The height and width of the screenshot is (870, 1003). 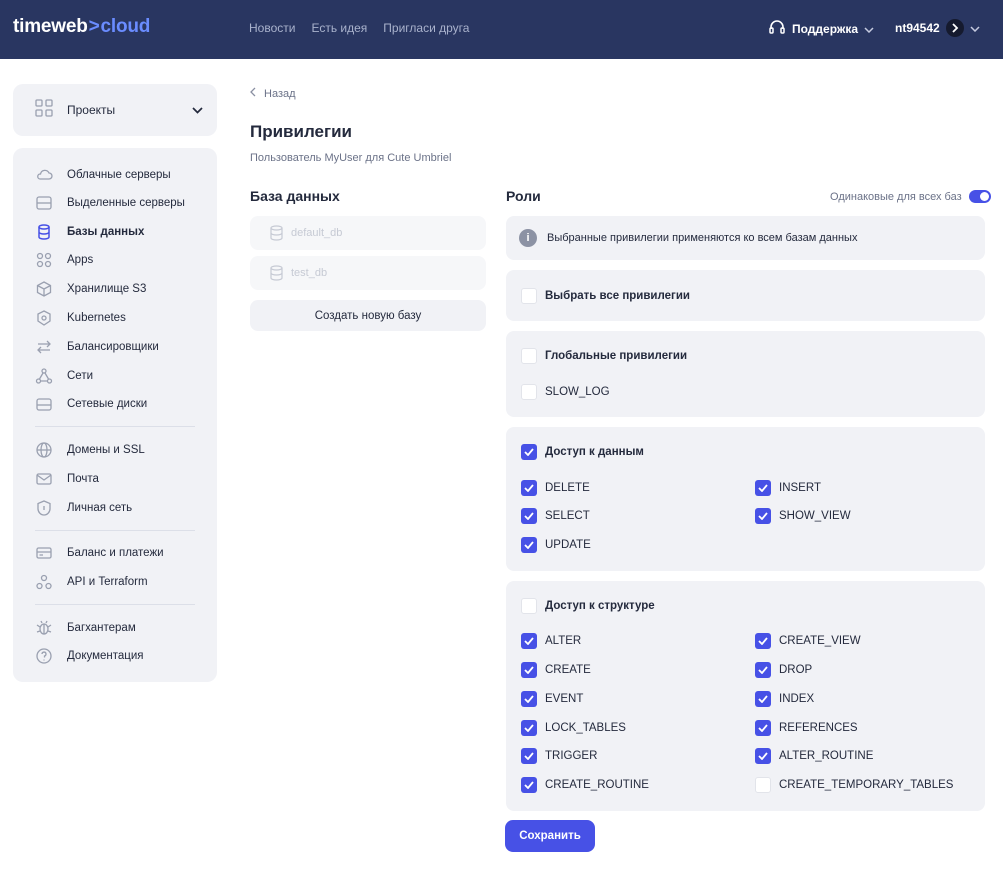 I want to click on sidebar-item: Баланс и платежи, so click(x=99, y=553).